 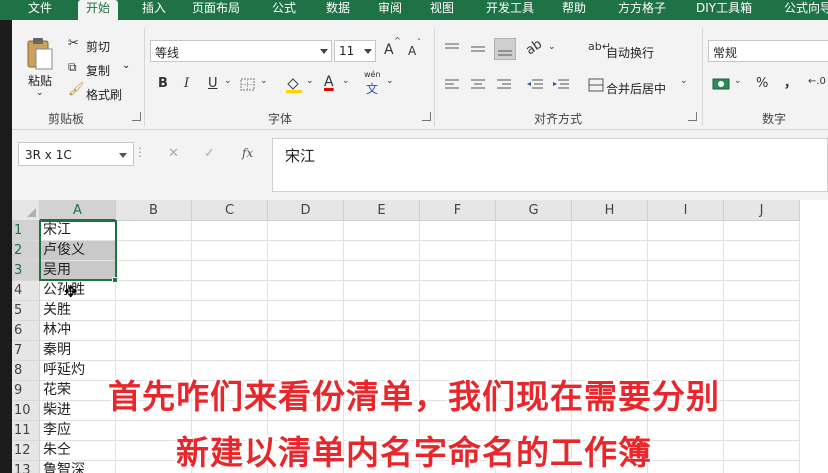 What do you see at coordinates (115, 280) in the screenshot?
I see `fill-handle` at bounding box center [115, 280].